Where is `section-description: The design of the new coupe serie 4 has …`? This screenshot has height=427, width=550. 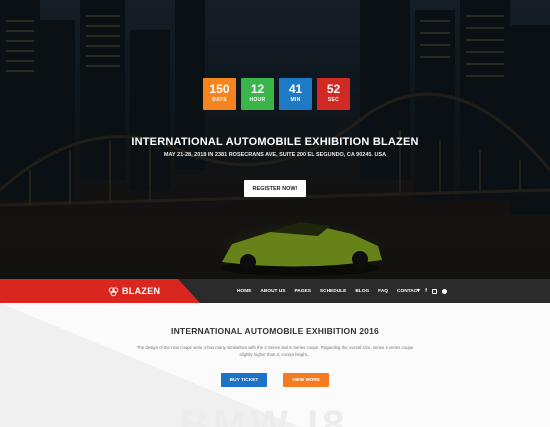
section-description: The design of the new coupe serie 4 has … is located at coordinates (275, 351).